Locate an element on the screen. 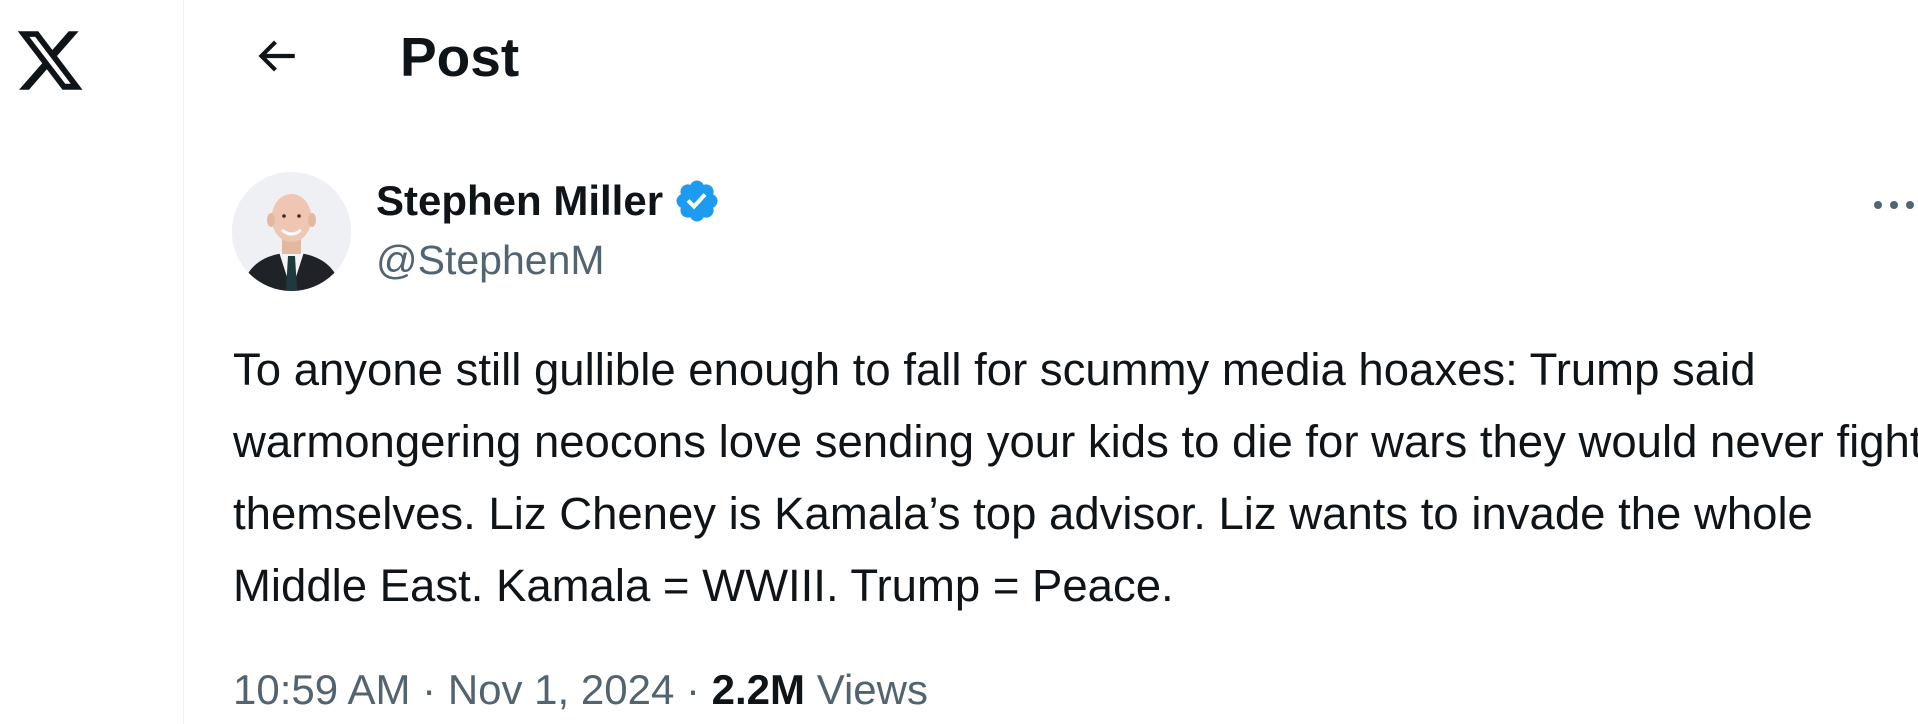 The height and width of the screenshot is (724, 1918). views-label: Views is located at coordinates (872, 689).